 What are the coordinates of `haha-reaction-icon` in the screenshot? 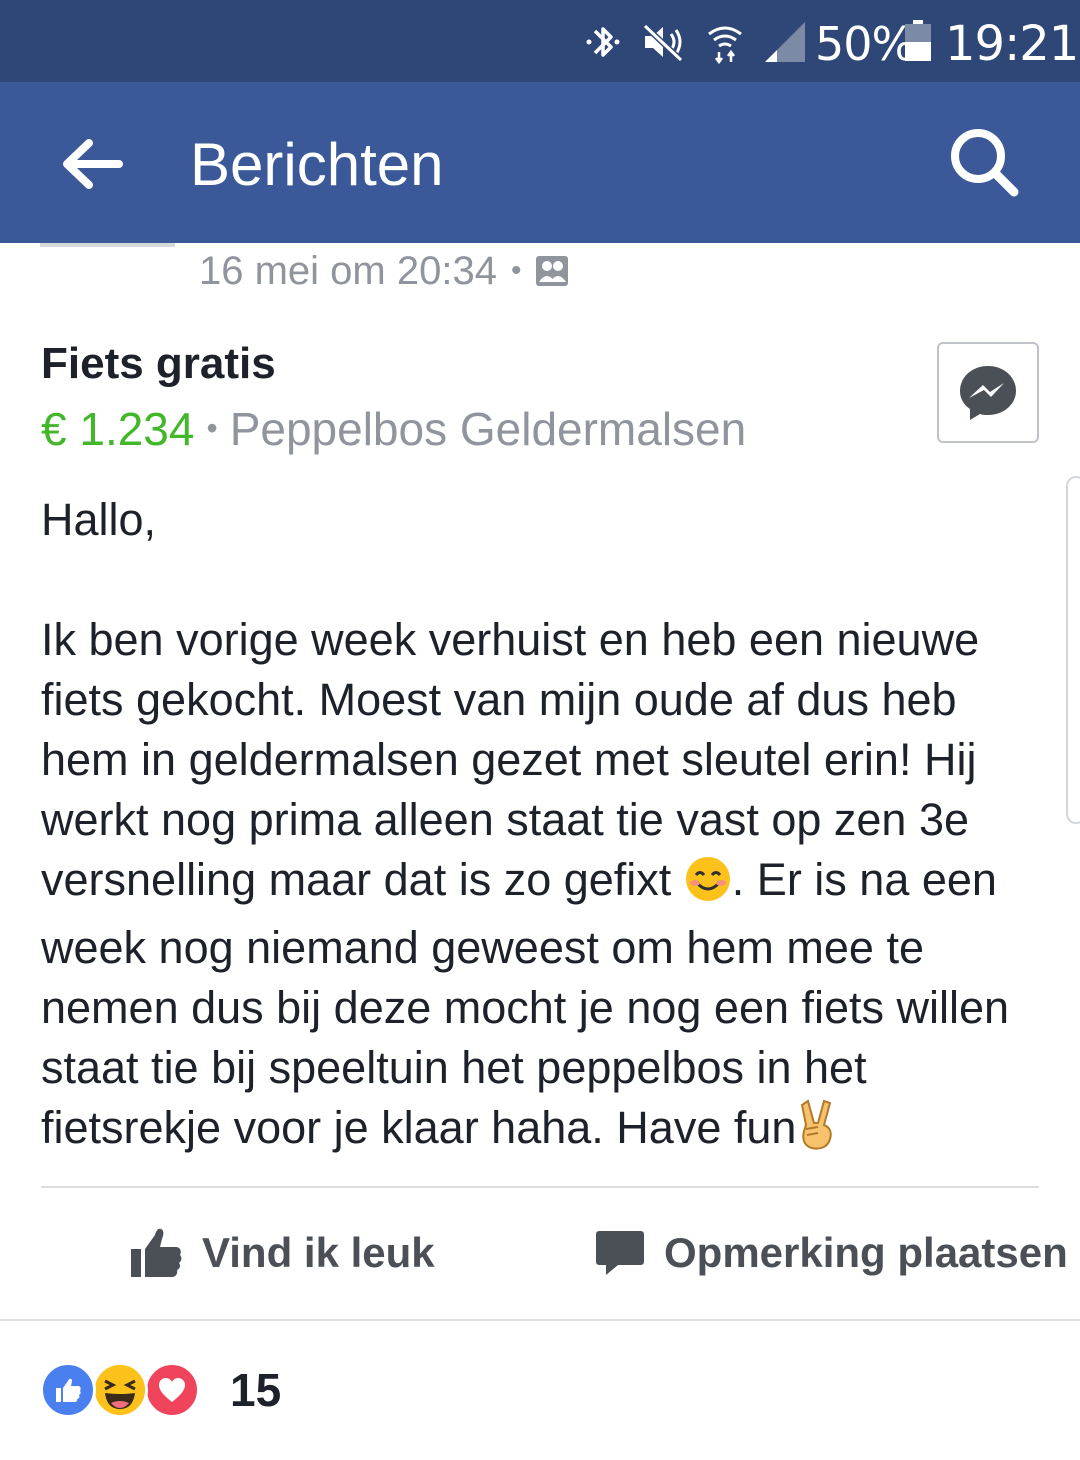 It's located at (120, 1390).